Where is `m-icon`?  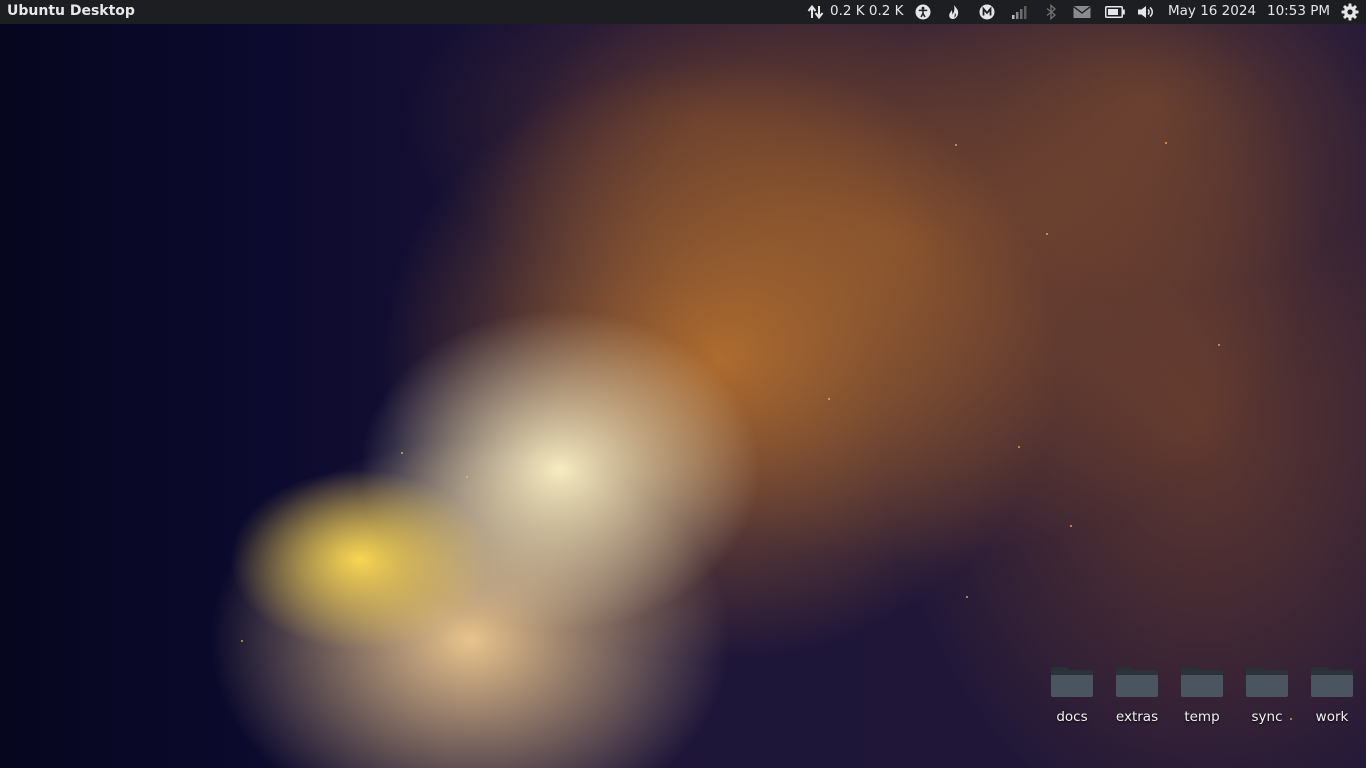 m-icon is located at coordinates (987, 12).